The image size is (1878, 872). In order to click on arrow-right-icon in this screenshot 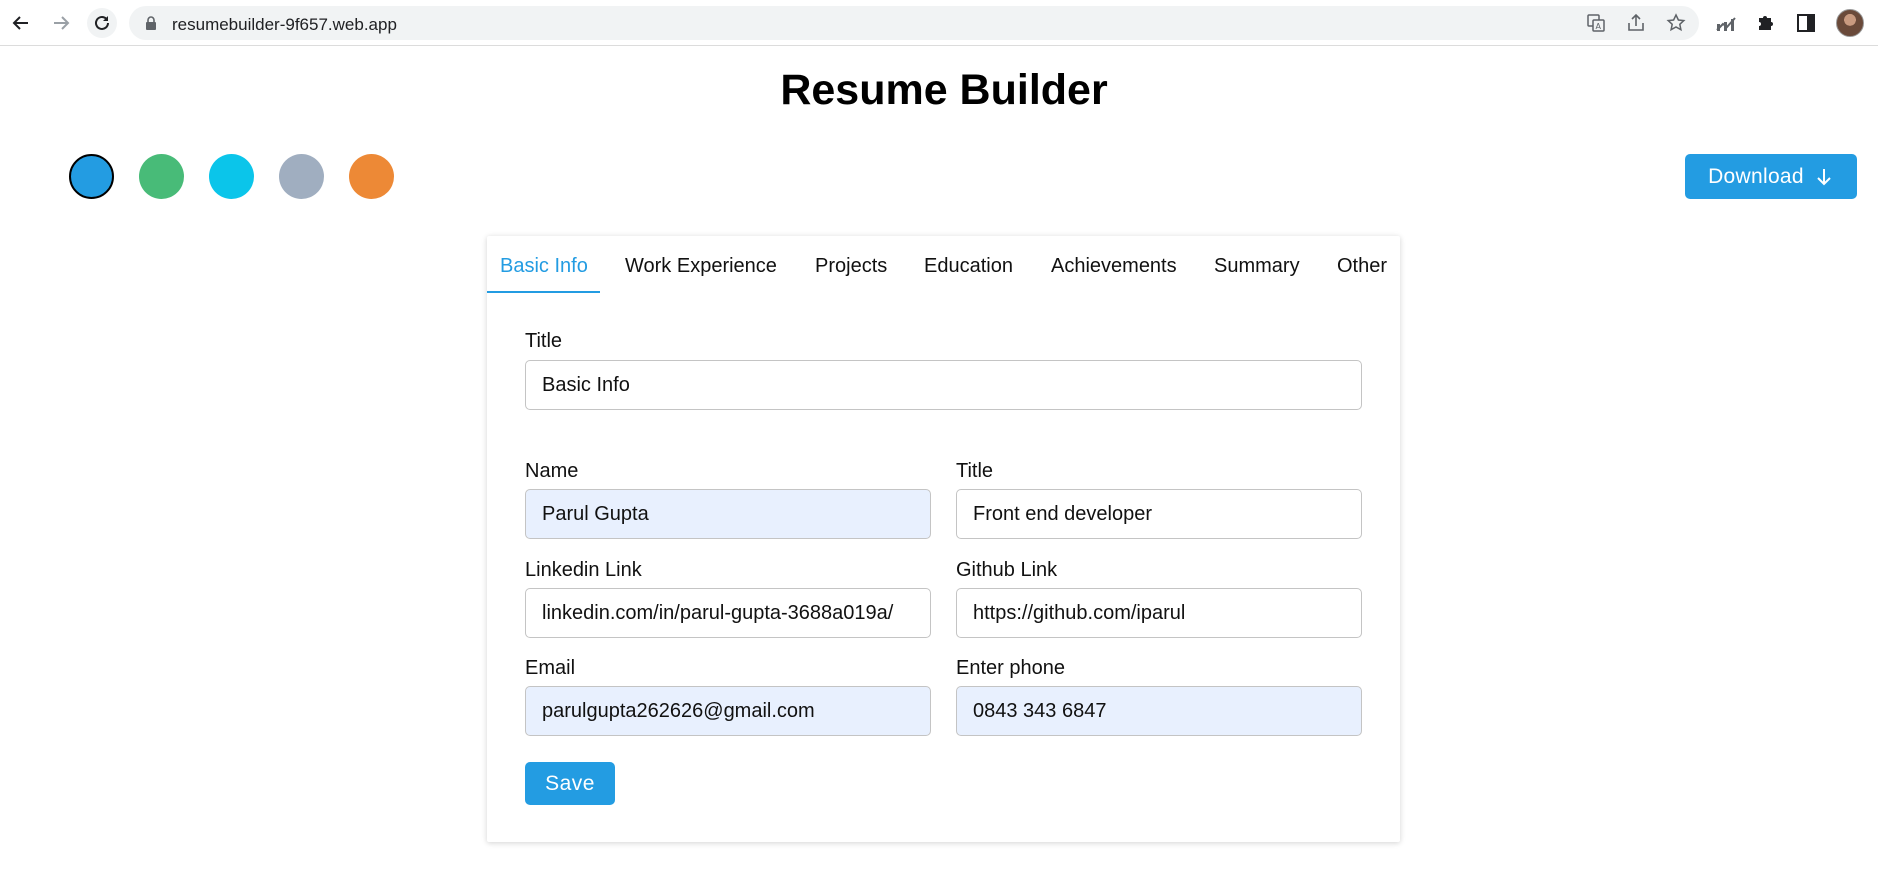, I will do `click(62, 23)`.